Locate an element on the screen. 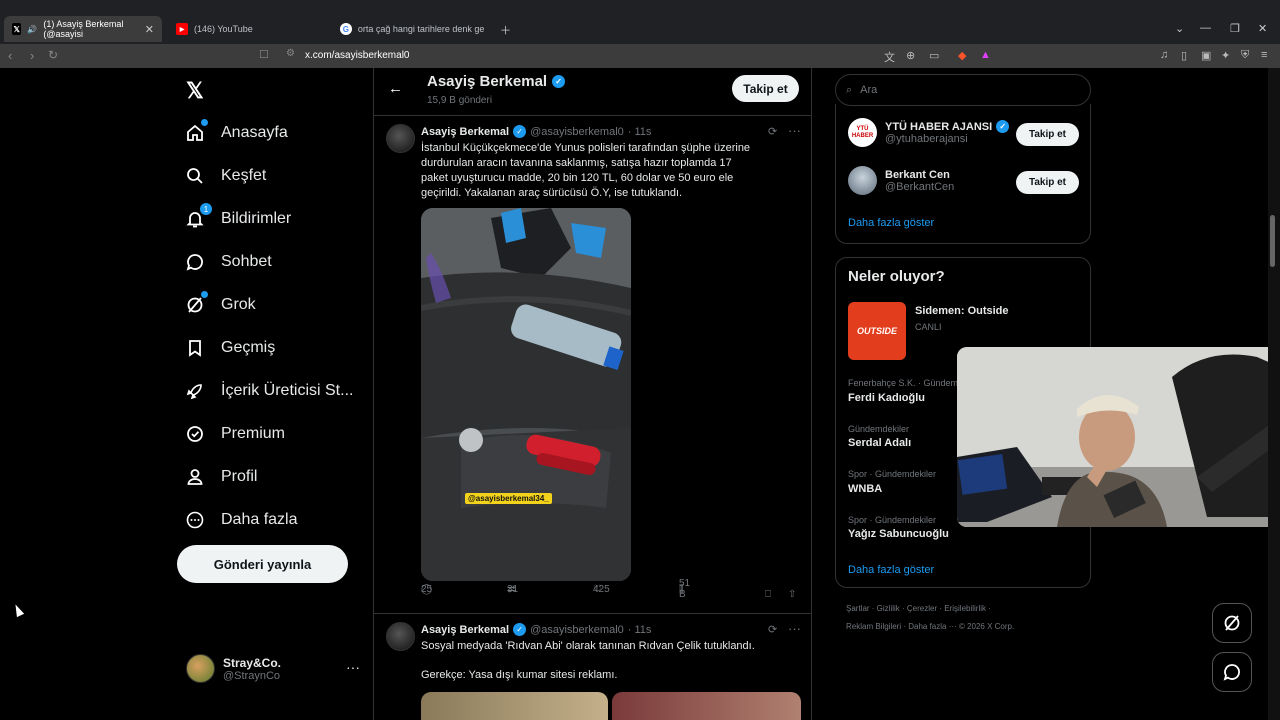  grok-fab is located at coordinates (1232, 623).